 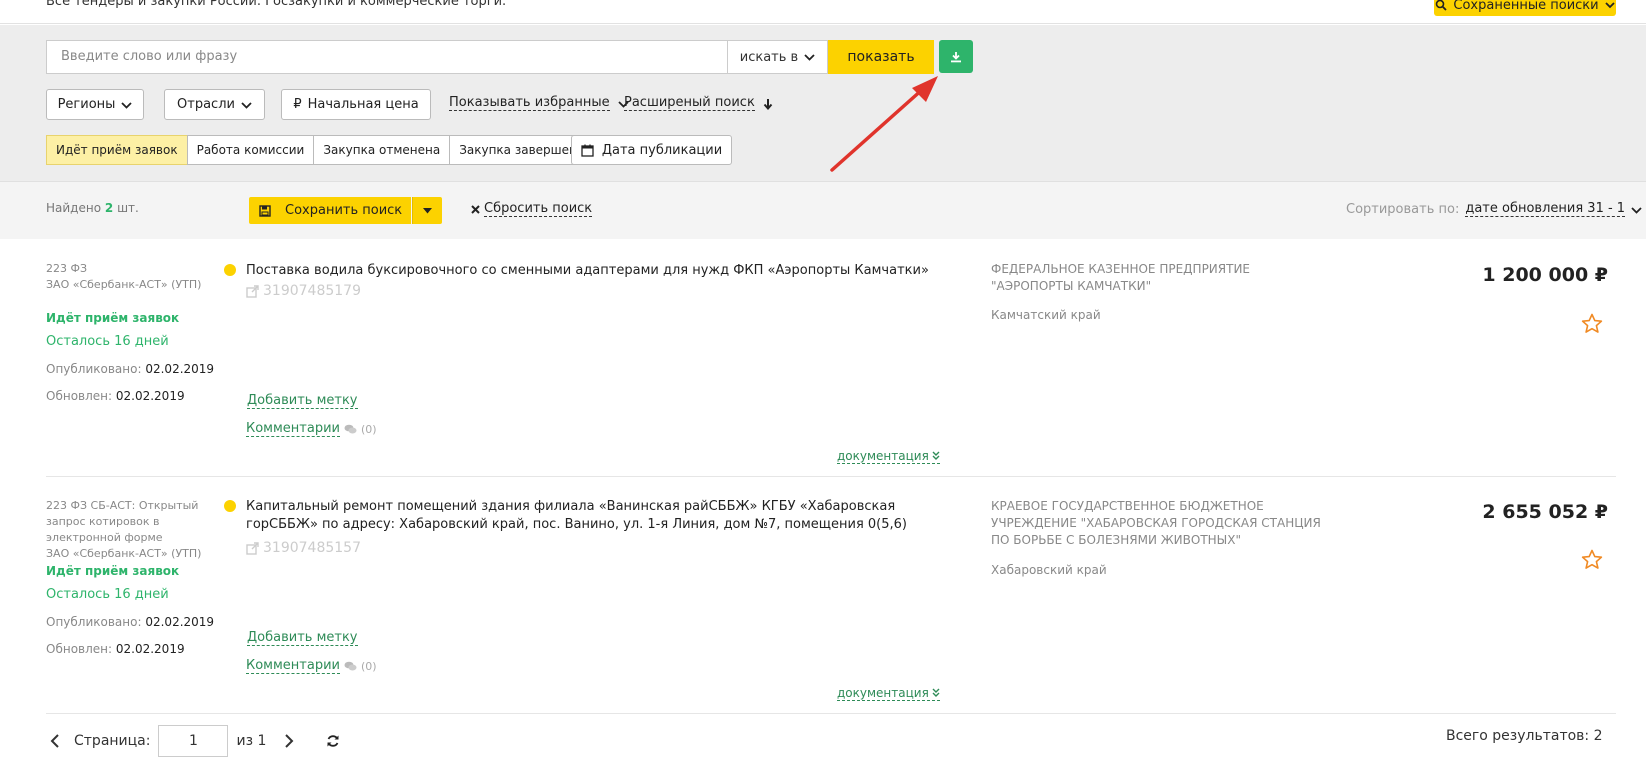 What do you see at coordinates (883, 693) in the screenshot?
I see `documents-label: документация` at bounding box center [883, 693].